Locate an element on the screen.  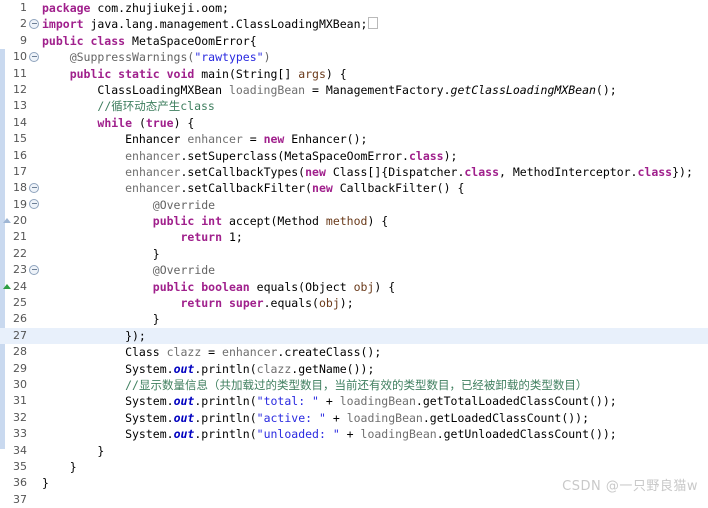
line-gutter: 21 is located at coordinates (20, 237).